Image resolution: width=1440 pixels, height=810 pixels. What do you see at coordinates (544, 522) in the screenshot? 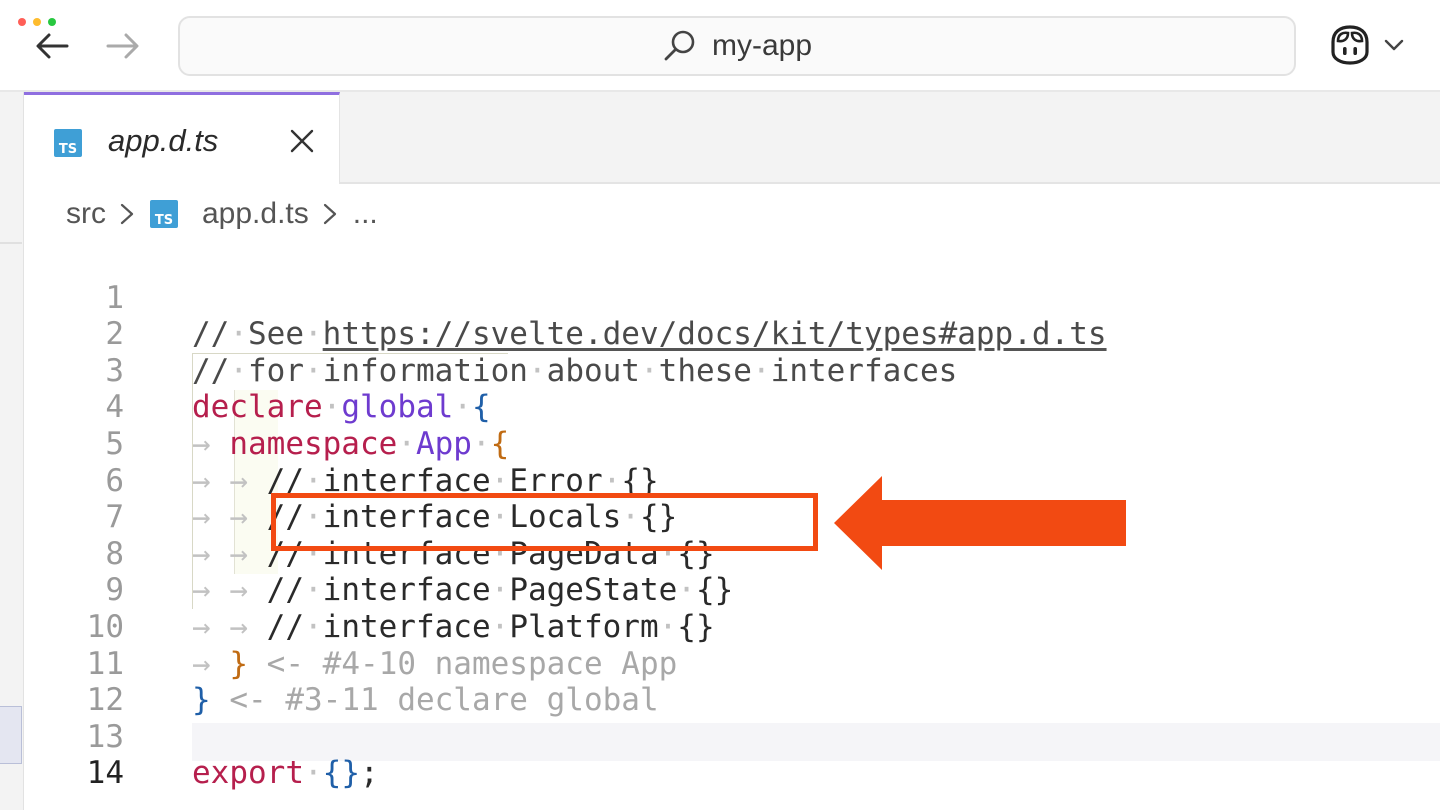
I see `annotation-highlight-box` at bounding box center [544, 522].